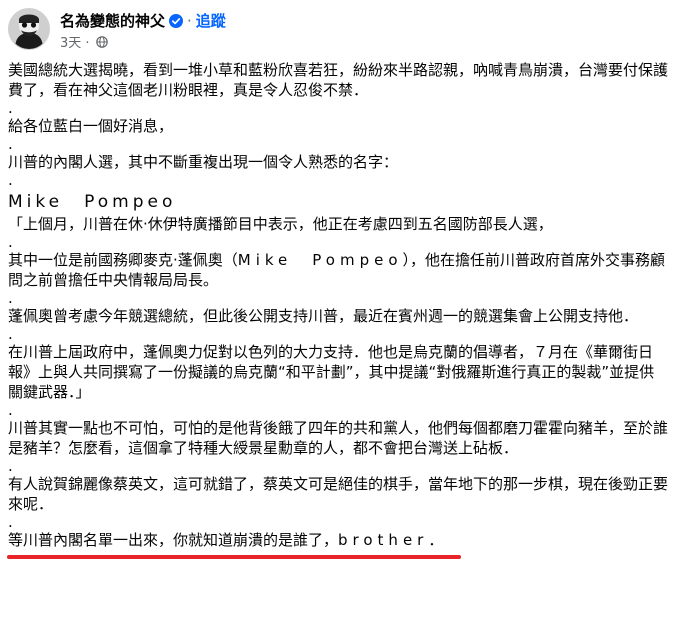 This screenshot has width=677, height=633. I want to click on avatar-image, so click(29, 29).